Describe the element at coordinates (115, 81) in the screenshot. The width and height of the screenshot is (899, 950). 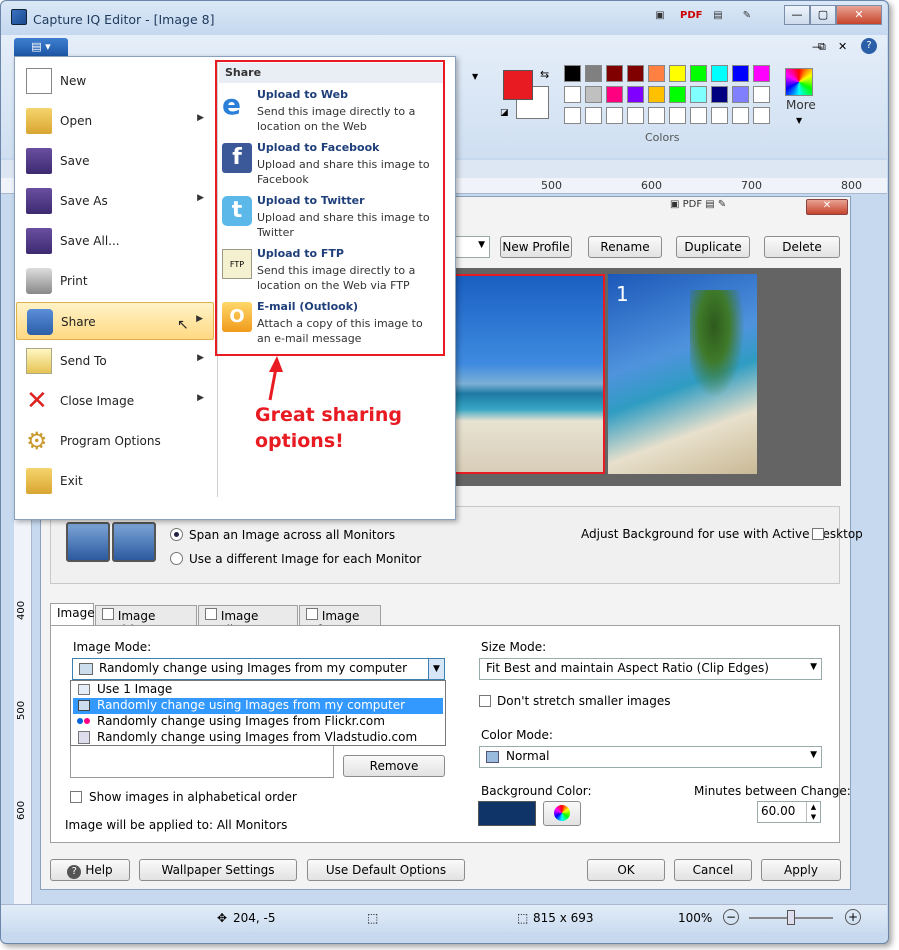
I see `menu-item-new: New` at that location.